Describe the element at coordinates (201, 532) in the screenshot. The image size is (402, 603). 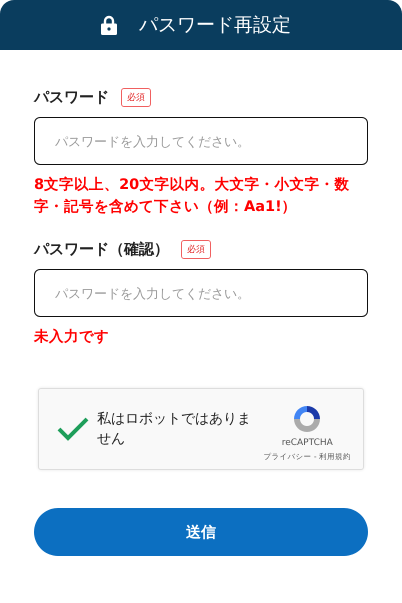
I see `submit-button: 送信` at that location.